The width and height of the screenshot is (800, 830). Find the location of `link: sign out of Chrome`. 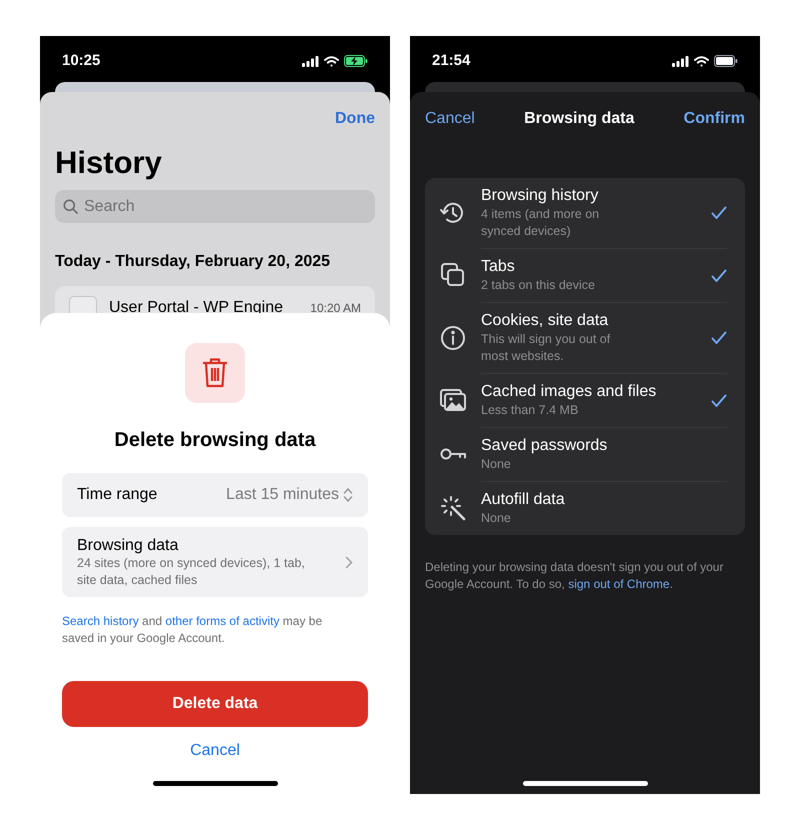

link: sign out of Chrome is located at coordinates (619, 584).